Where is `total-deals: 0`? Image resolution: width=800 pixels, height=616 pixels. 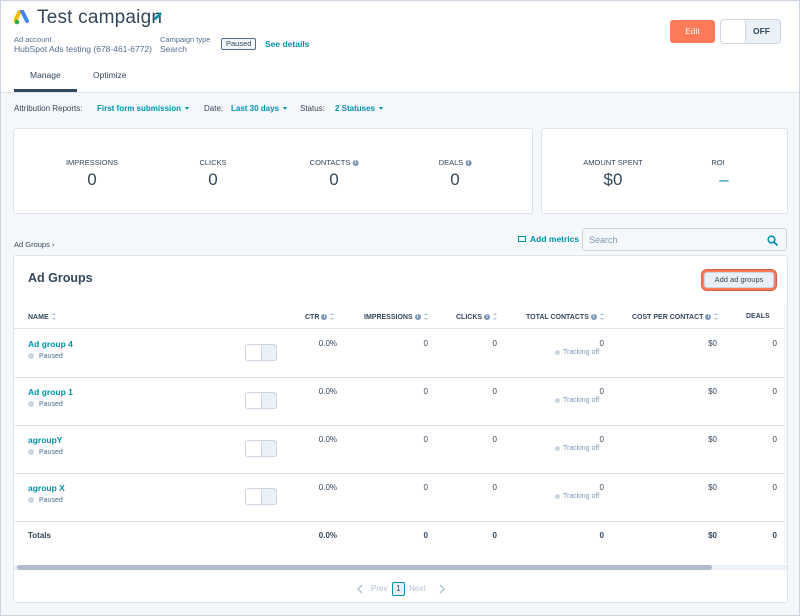
total-deals: 0 is located at coordinates (774, 535).